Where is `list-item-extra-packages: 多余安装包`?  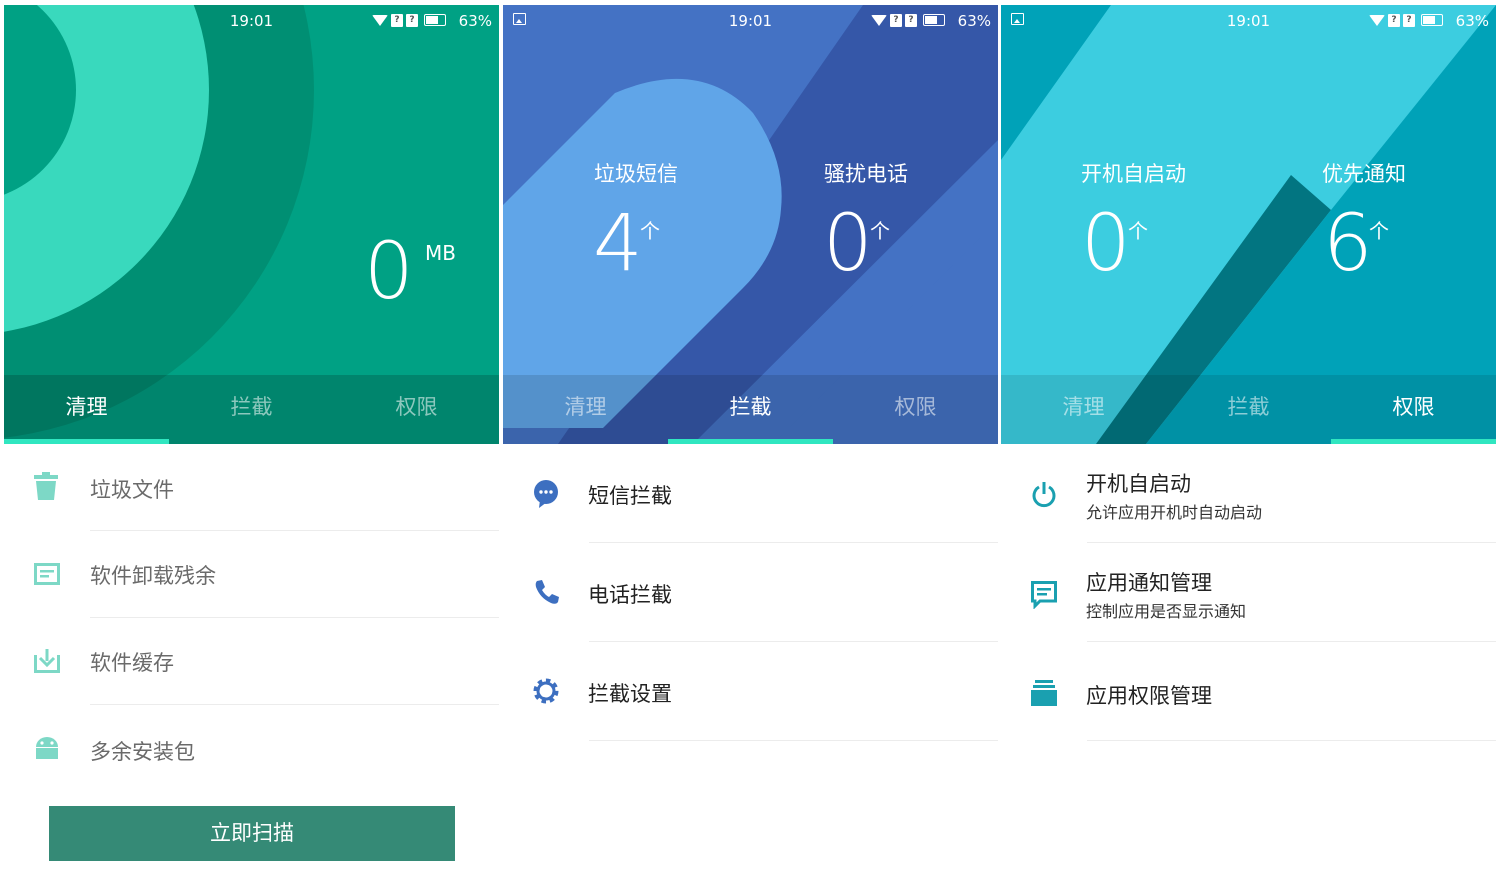 list-item-extra-packages: 多余安装包 is located at coordinates (251, 748).